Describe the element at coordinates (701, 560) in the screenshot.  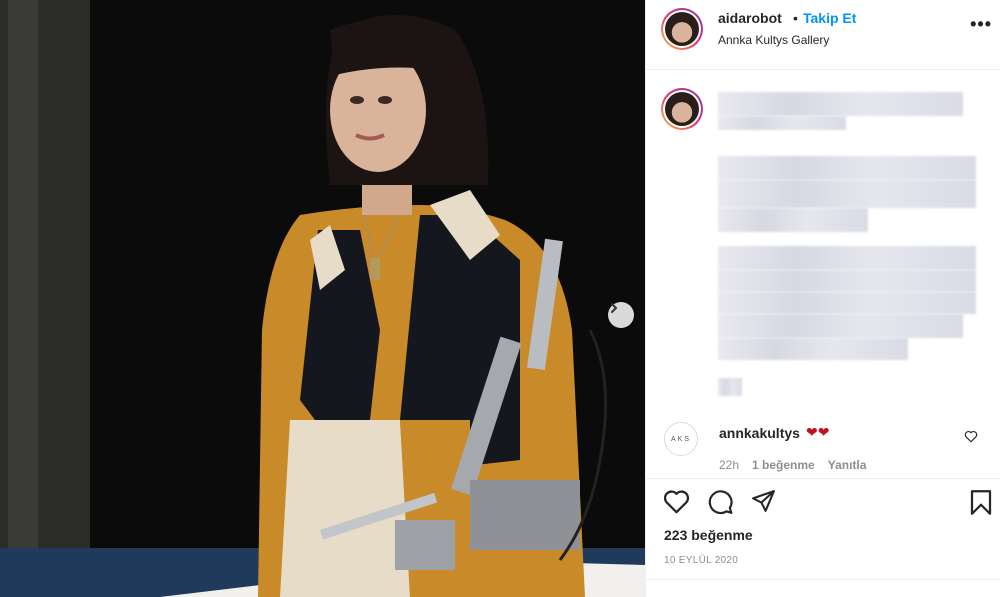
I see `post-date: 10 EYLÜL 2020` at that location.